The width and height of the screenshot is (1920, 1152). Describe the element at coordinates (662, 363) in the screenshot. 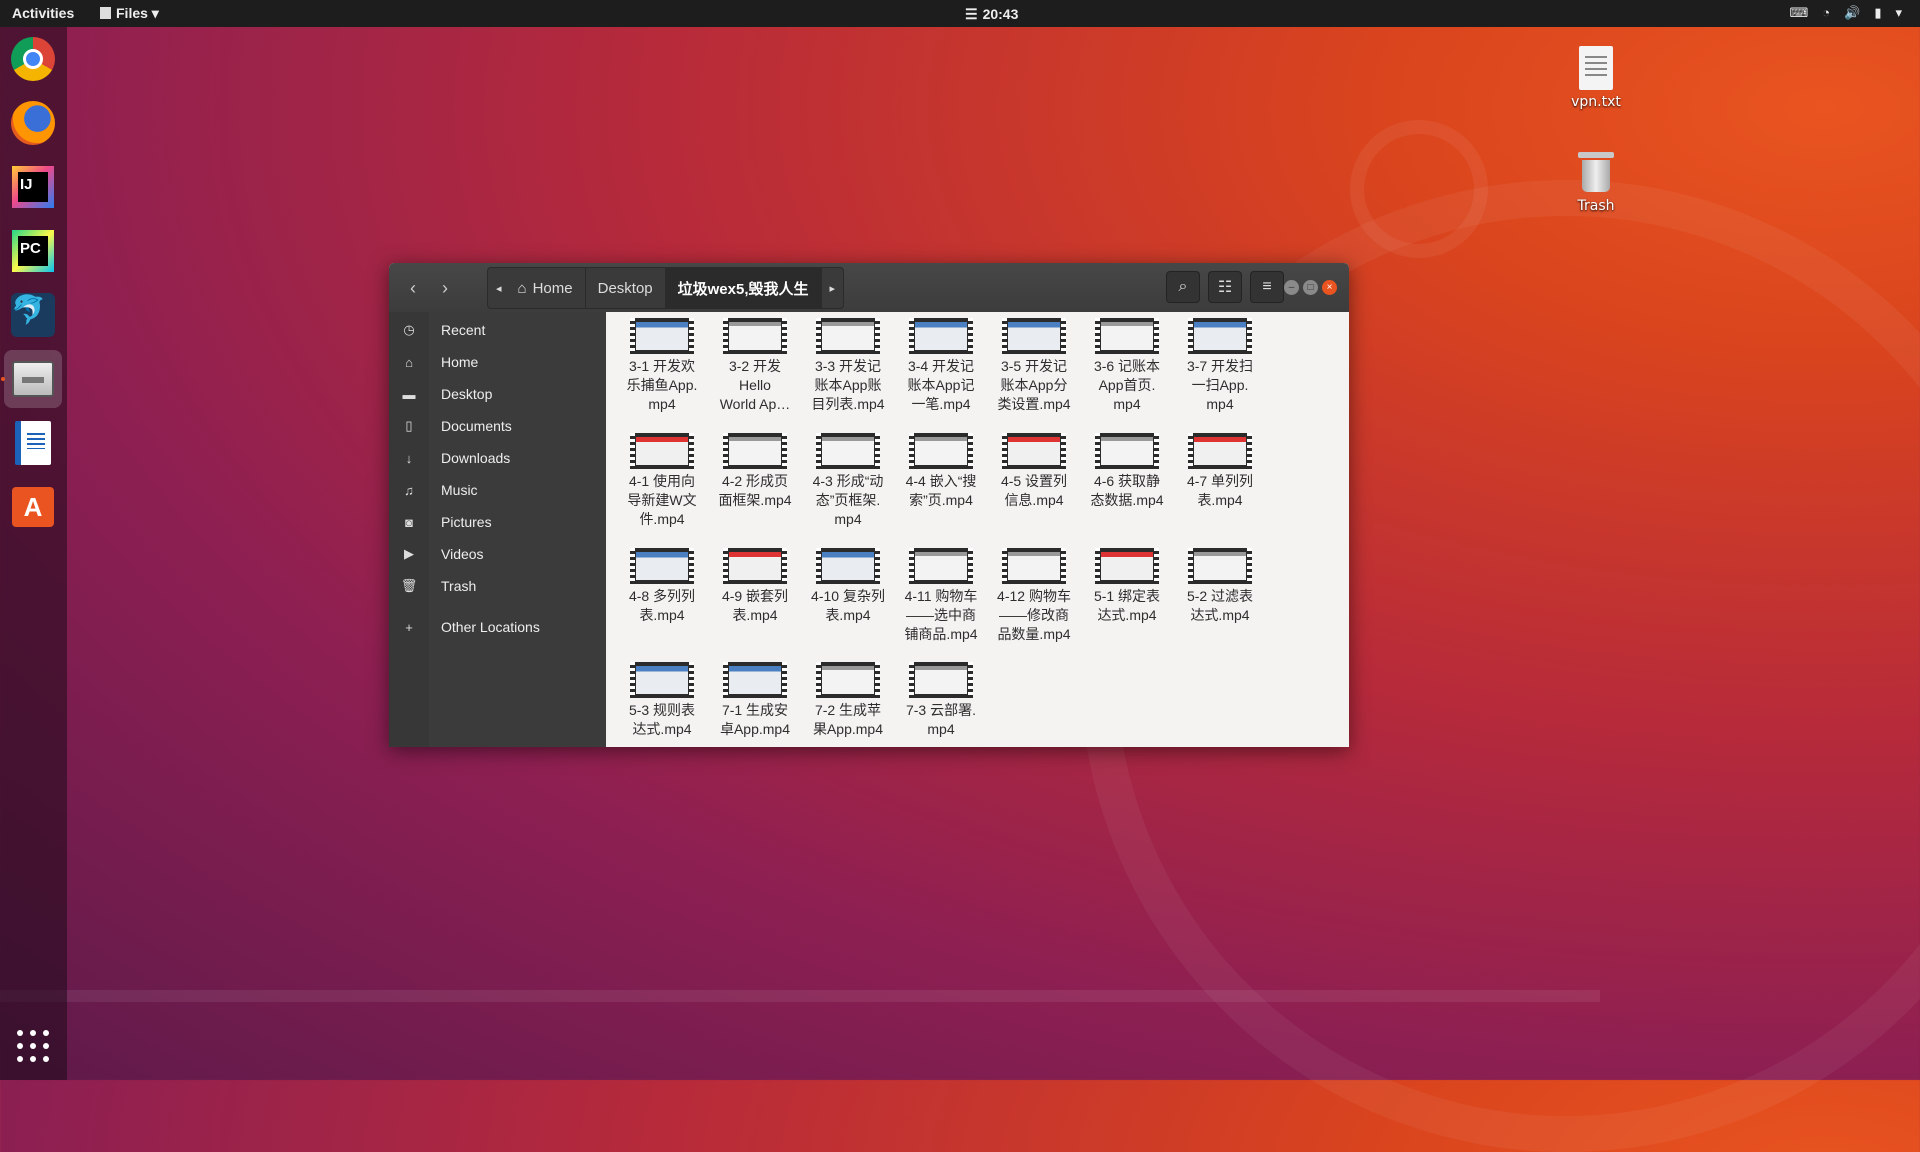

I see `file-item: 3-1 开发欢 乐捕鱼App. mp4` at that location.